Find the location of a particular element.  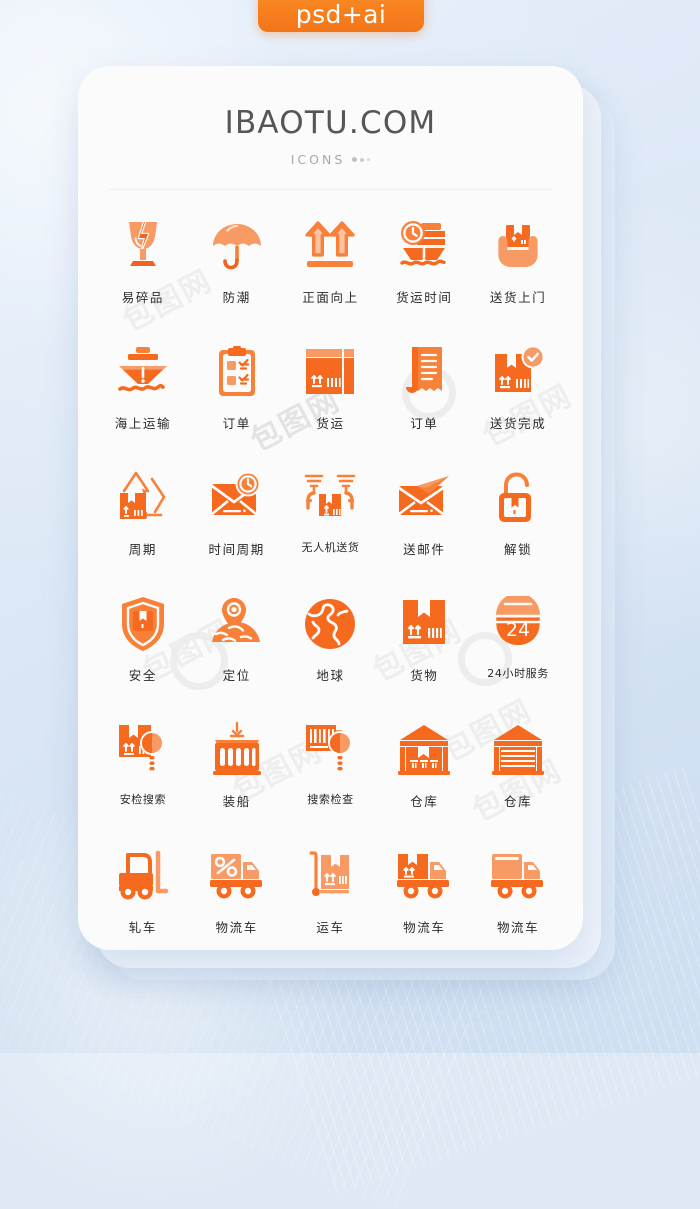

svg-text: 24 is located at coordinates (518, 630).